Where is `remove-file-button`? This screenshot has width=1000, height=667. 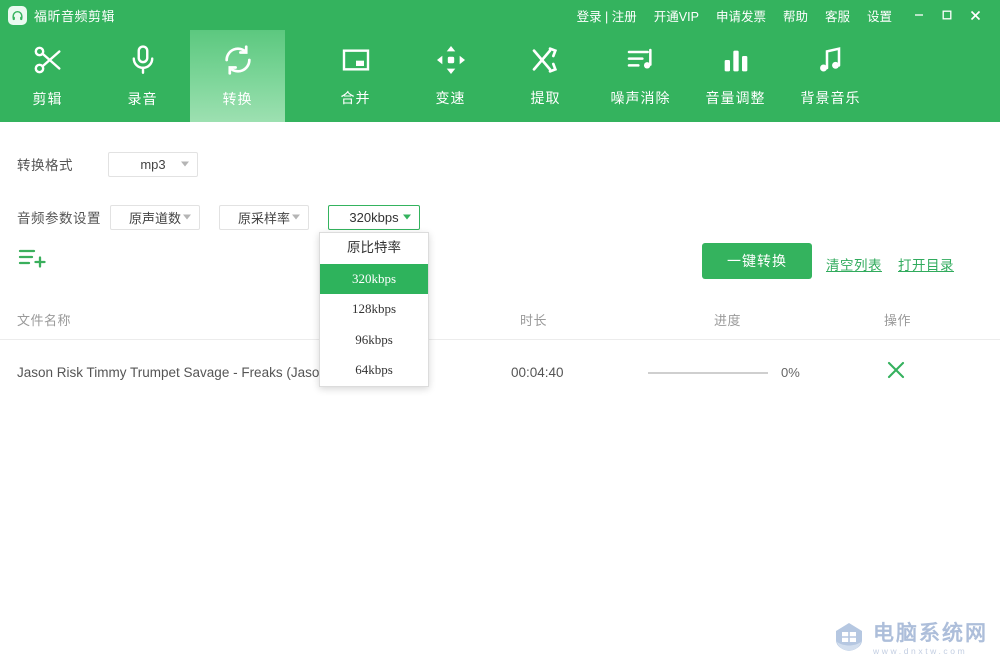 remove-file-button is located at coordinates (896, 371).